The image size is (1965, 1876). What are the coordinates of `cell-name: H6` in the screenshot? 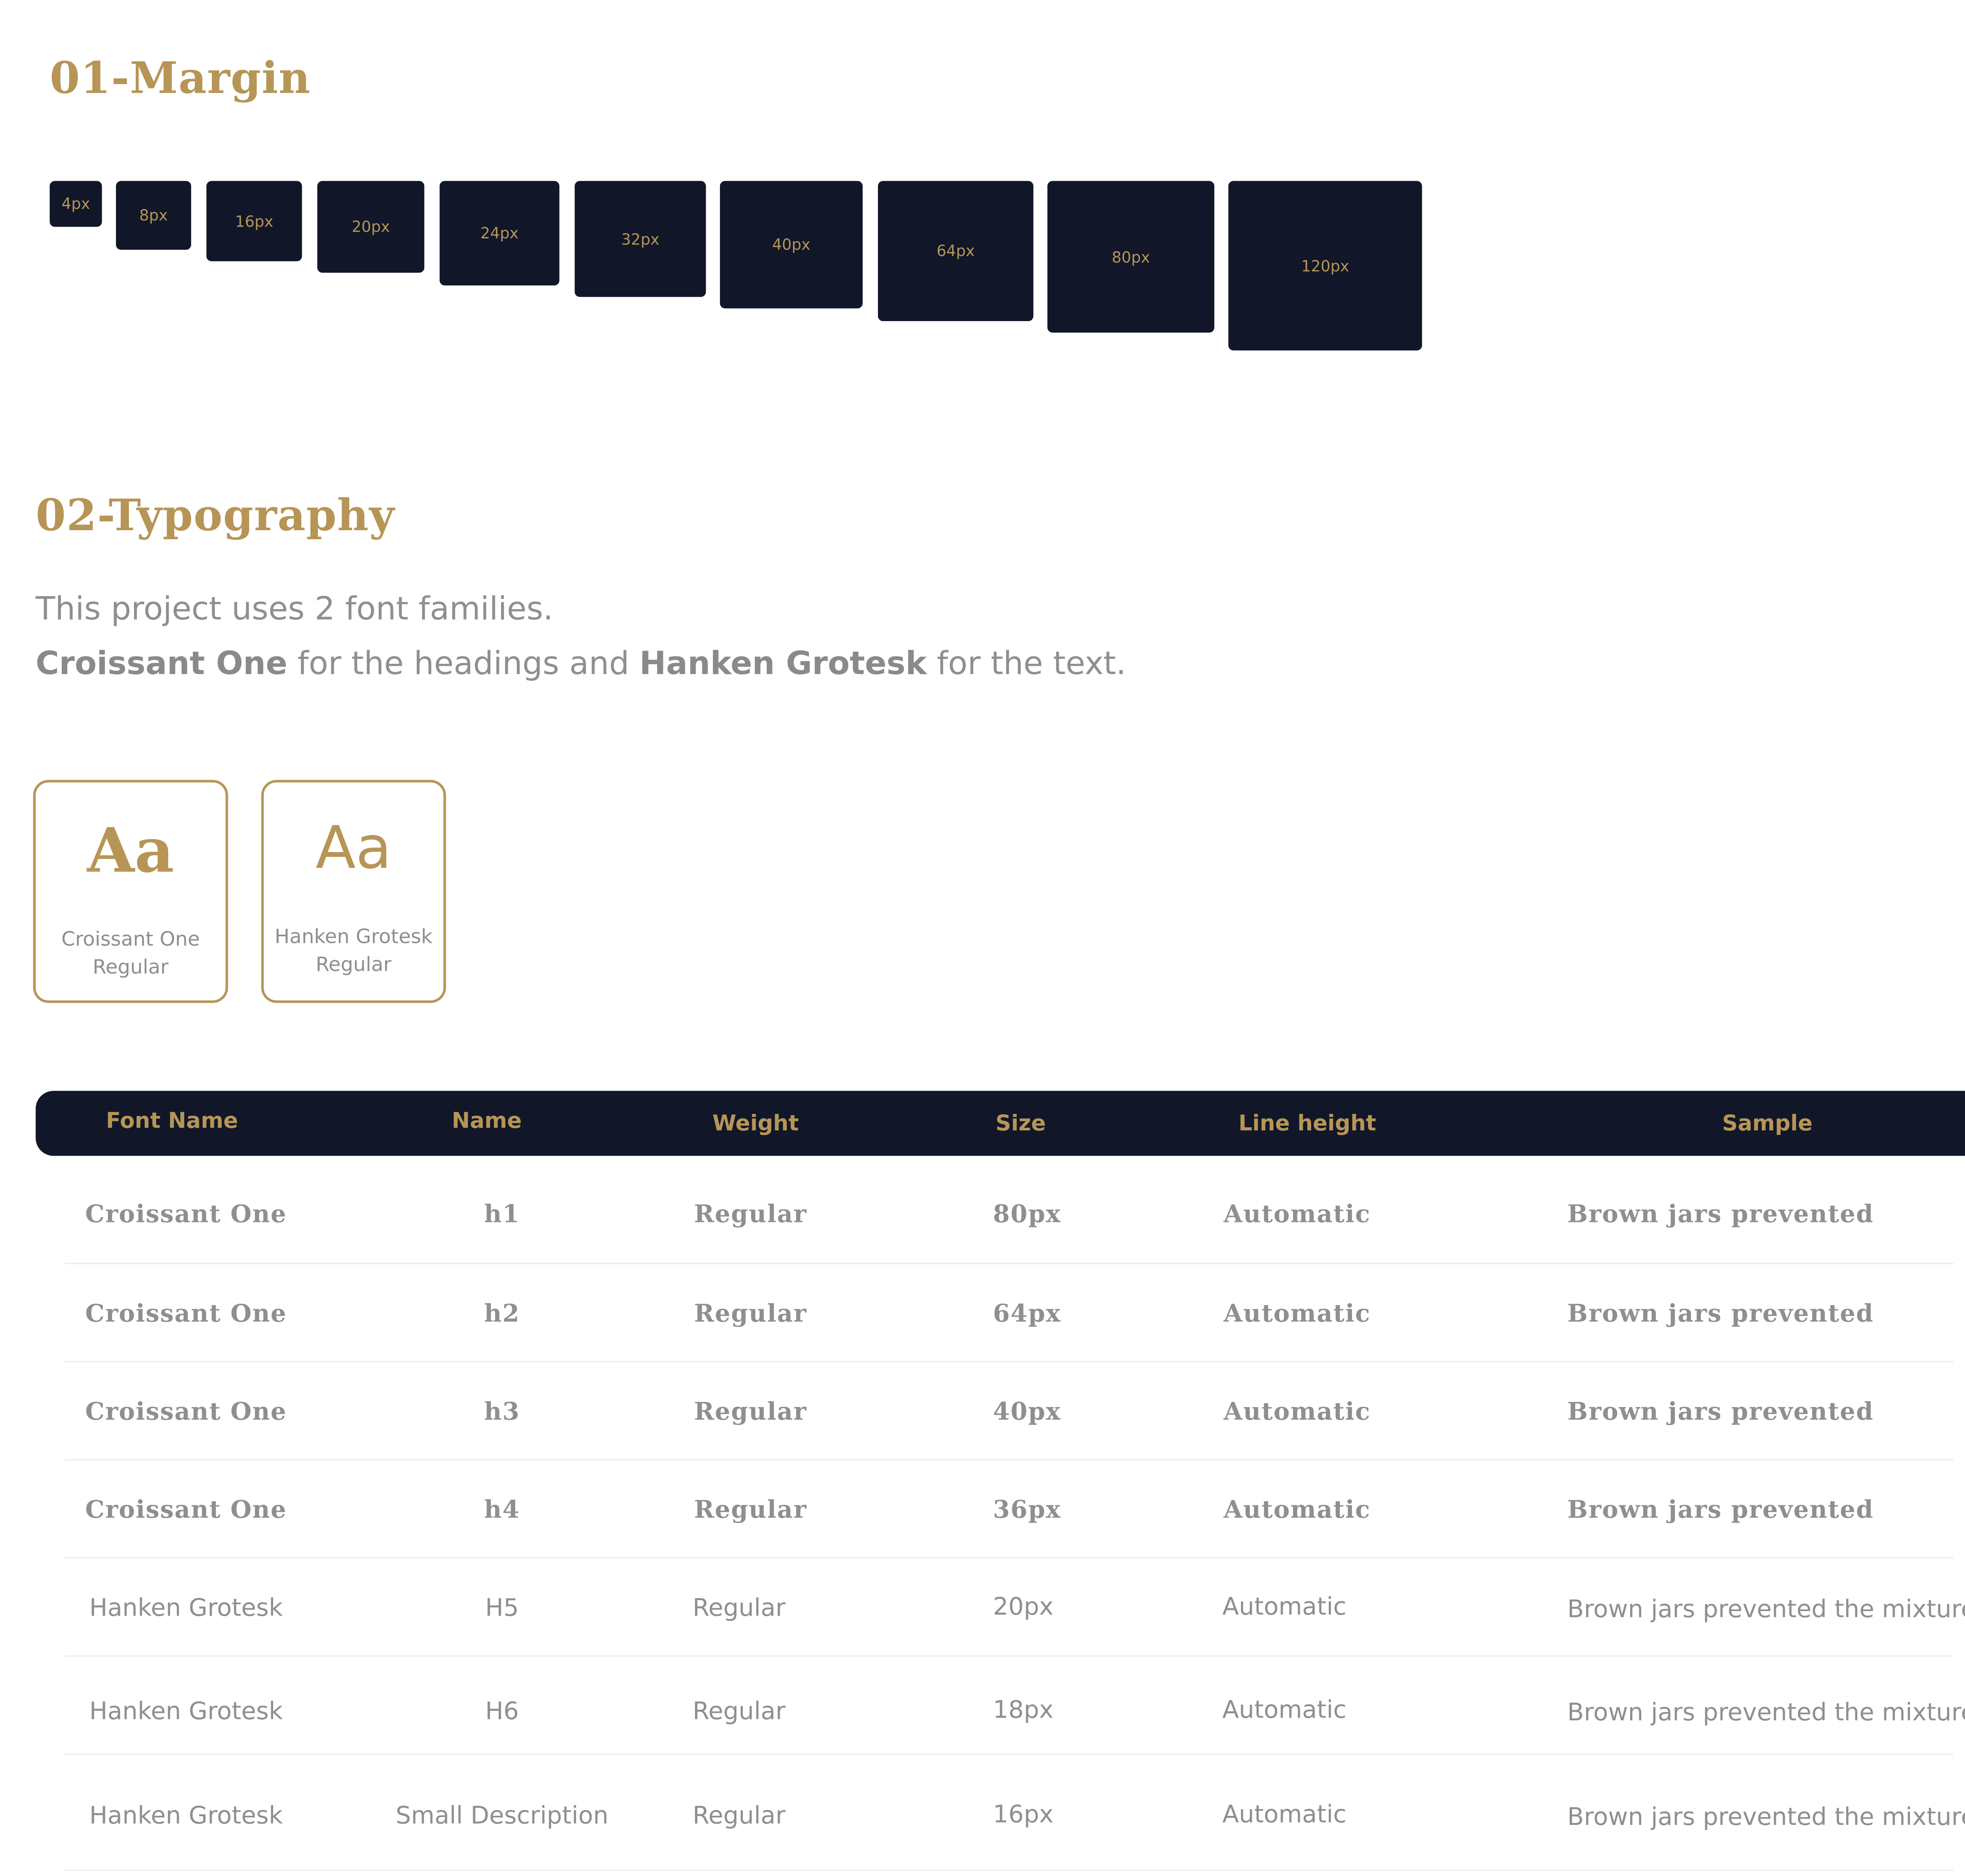 It's located at (502, 1712).